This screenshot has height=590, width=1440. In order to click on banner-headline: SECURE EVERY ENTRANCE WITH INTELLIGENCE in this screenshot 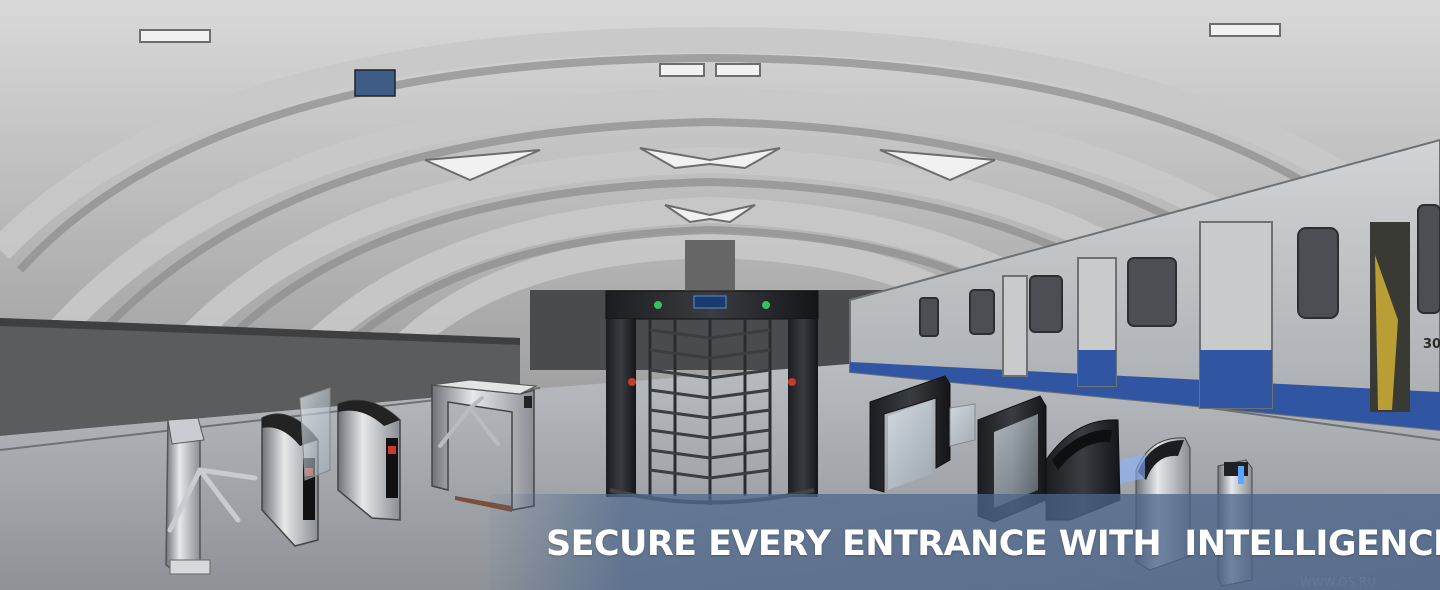, I will do `click(993, 544)`.